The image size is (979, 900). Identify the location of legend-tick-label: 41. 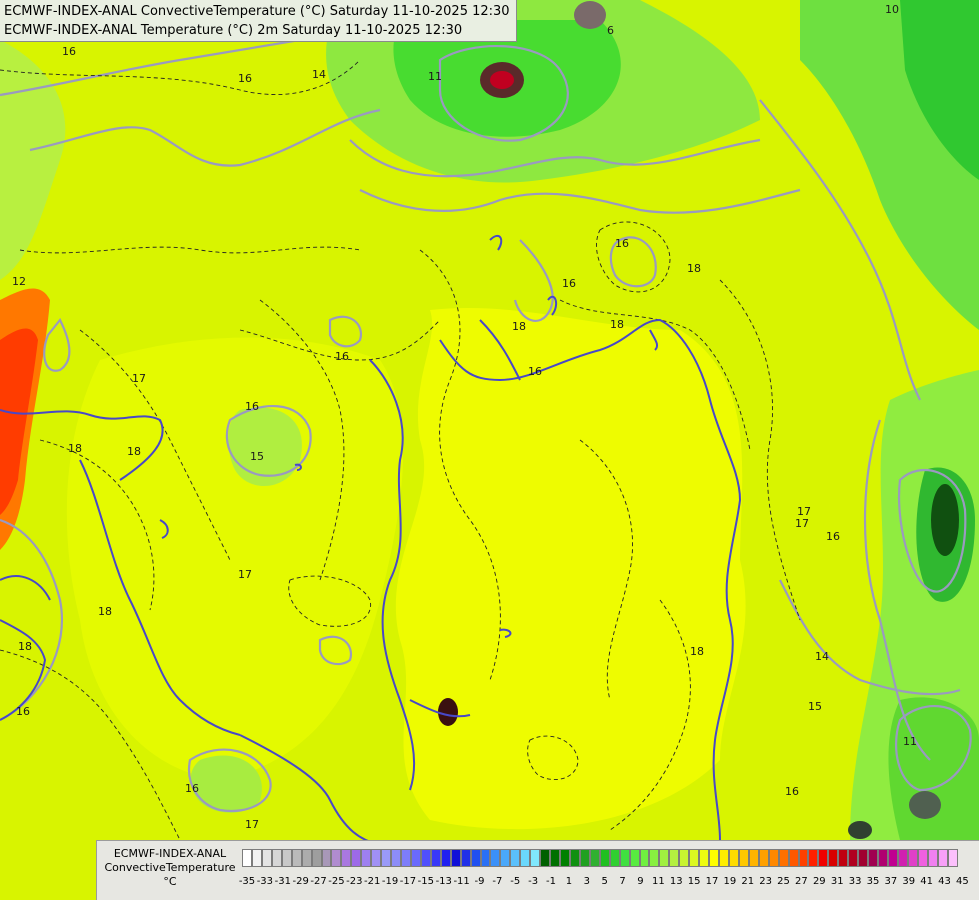
(926, 881).